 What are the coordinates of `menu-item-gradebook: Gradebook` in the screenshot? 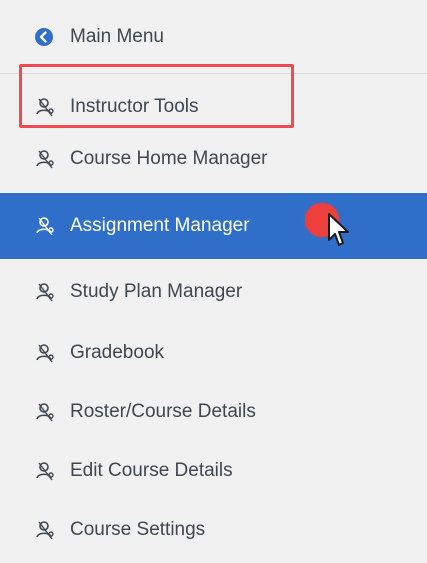 It's located at (213, 353).